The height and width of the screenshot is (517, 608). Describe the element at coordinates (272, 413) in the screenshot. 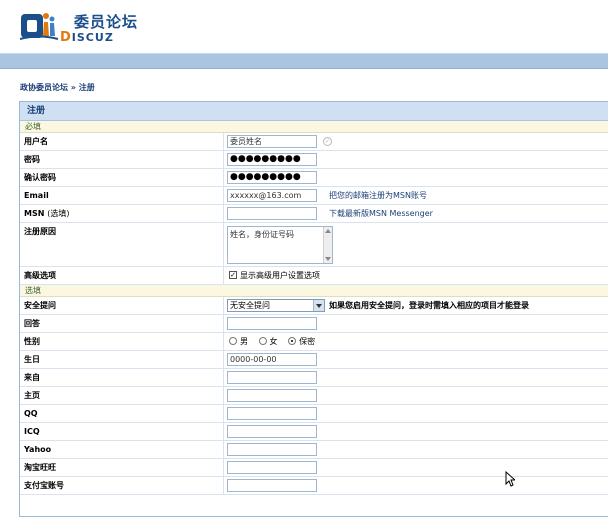

I see `qq-input` at that location.